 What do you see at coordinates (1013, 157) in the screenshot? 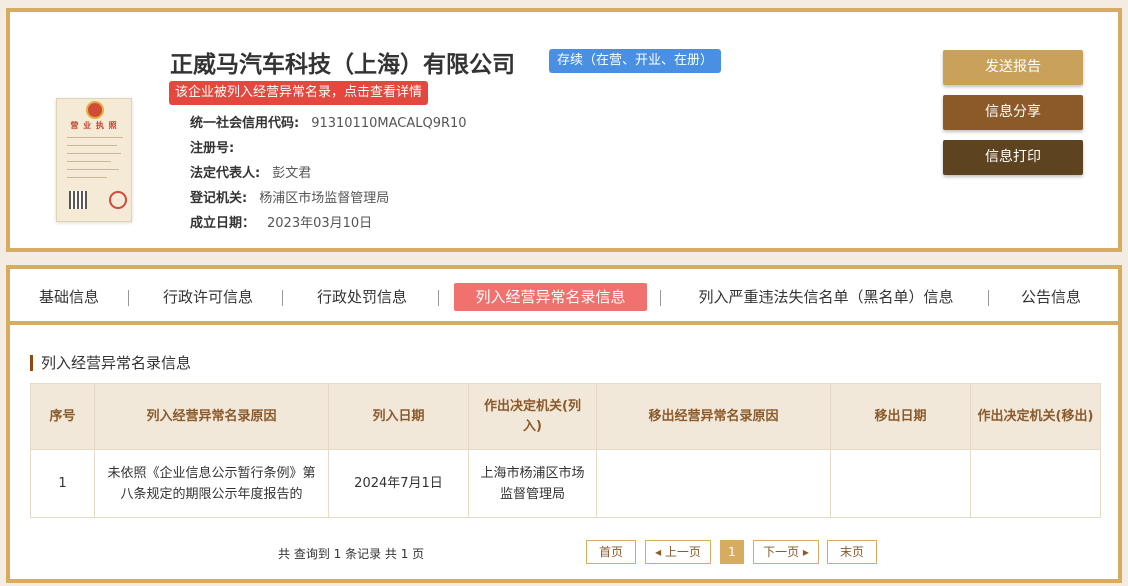
I see `print-info-button: 信息打印` at bounding box center [1013, 157].